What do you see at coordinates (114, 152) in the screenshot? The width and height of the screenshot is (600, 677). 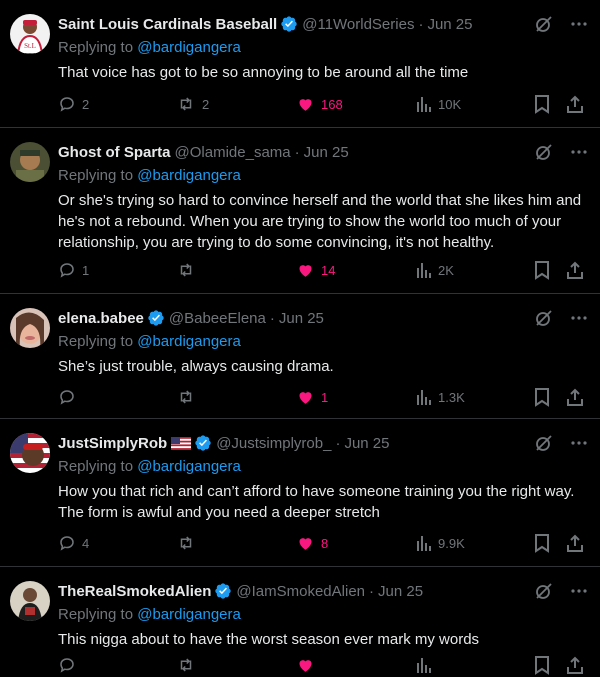 I see `display-name: Ghost of Sparta` at bounding box center [114, 152].